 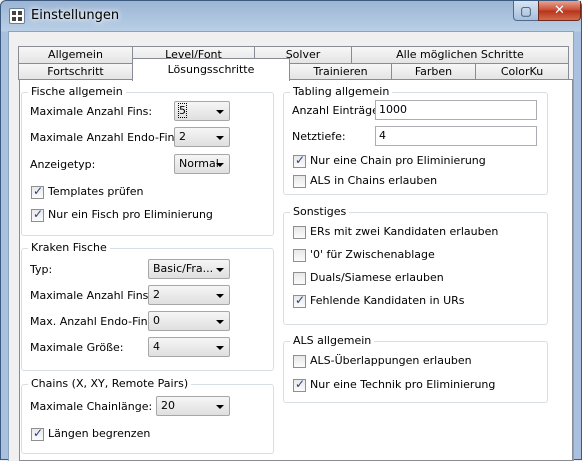 I want to click on ein-fisch-checkbox, so click(x=37, y=214).